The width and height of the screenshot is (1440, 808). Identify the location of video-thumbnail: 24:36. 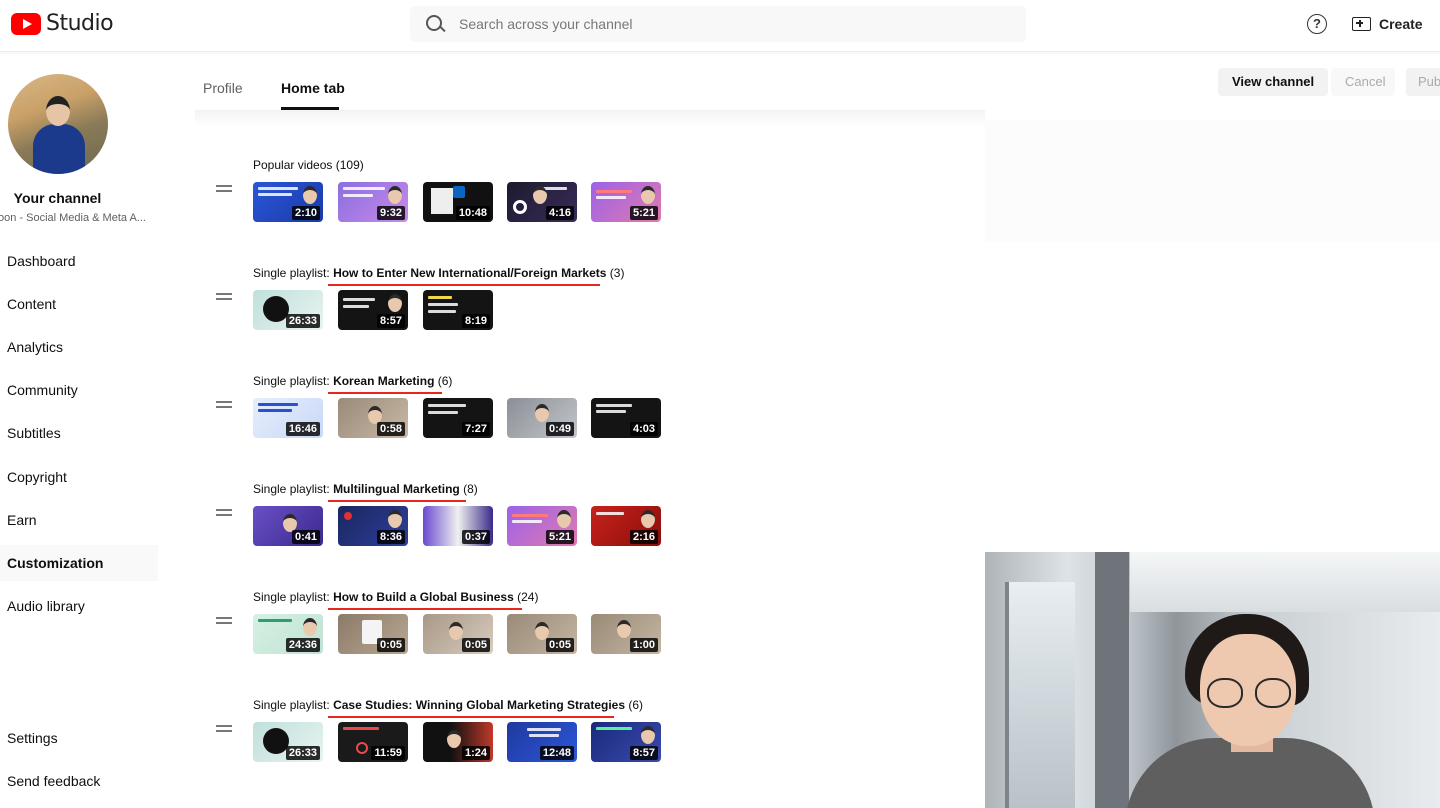
(288, 634).